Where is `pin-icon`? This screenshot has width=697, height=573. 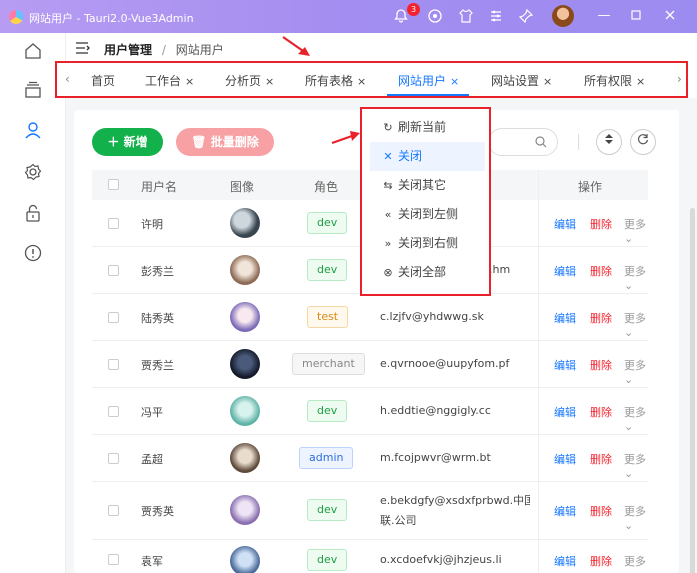
pin-icon is located at coordinates (526, 16).